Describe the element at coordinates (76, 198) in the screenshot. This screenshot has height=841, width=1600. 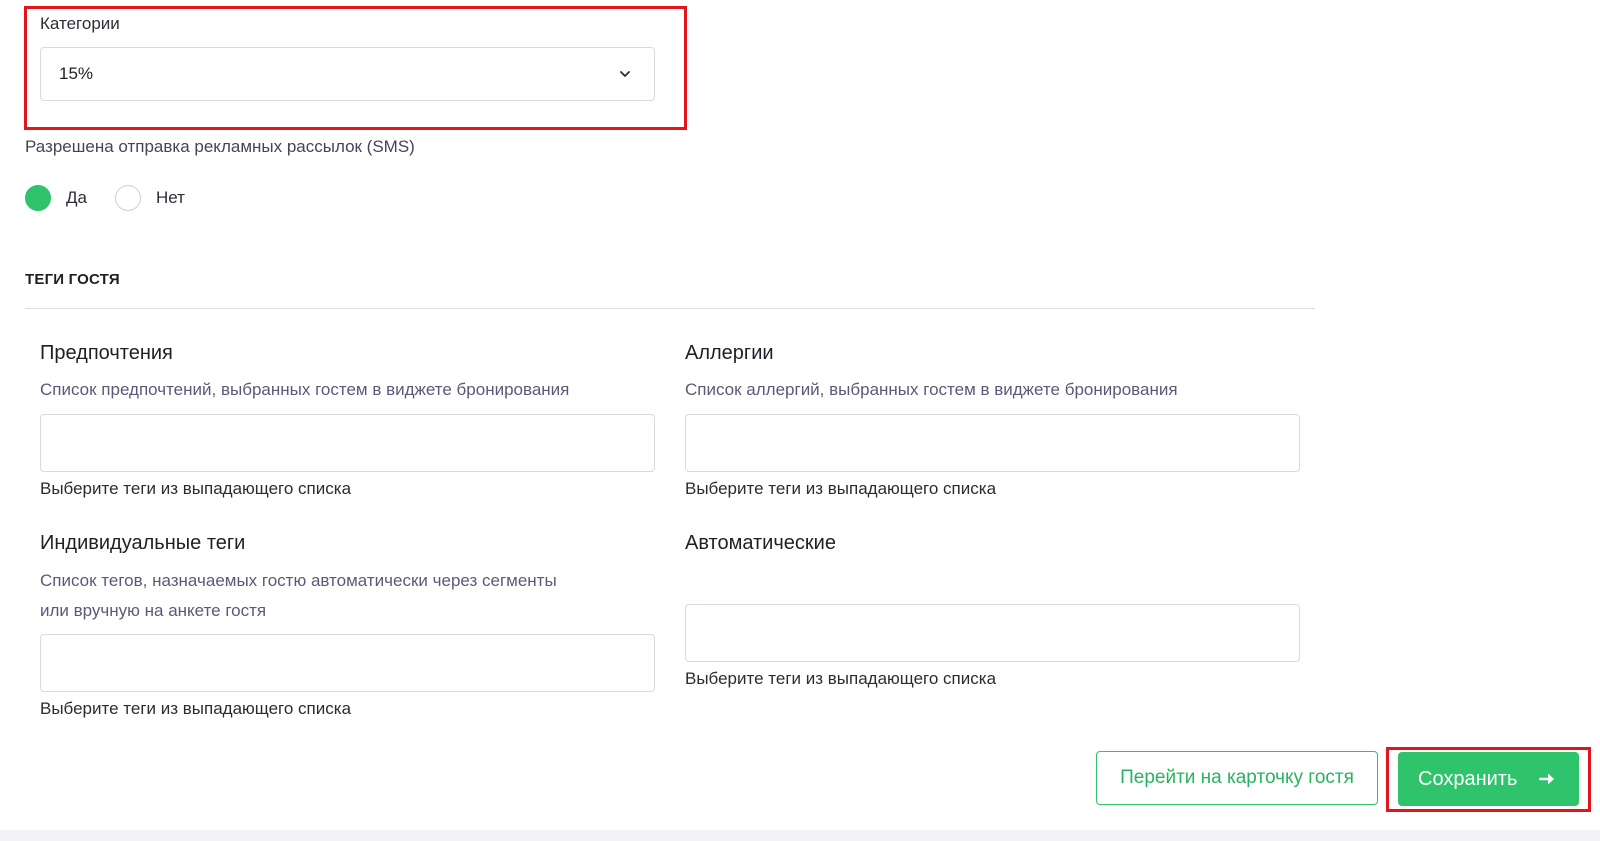
I see `sms-yes-label: Да` at that location.